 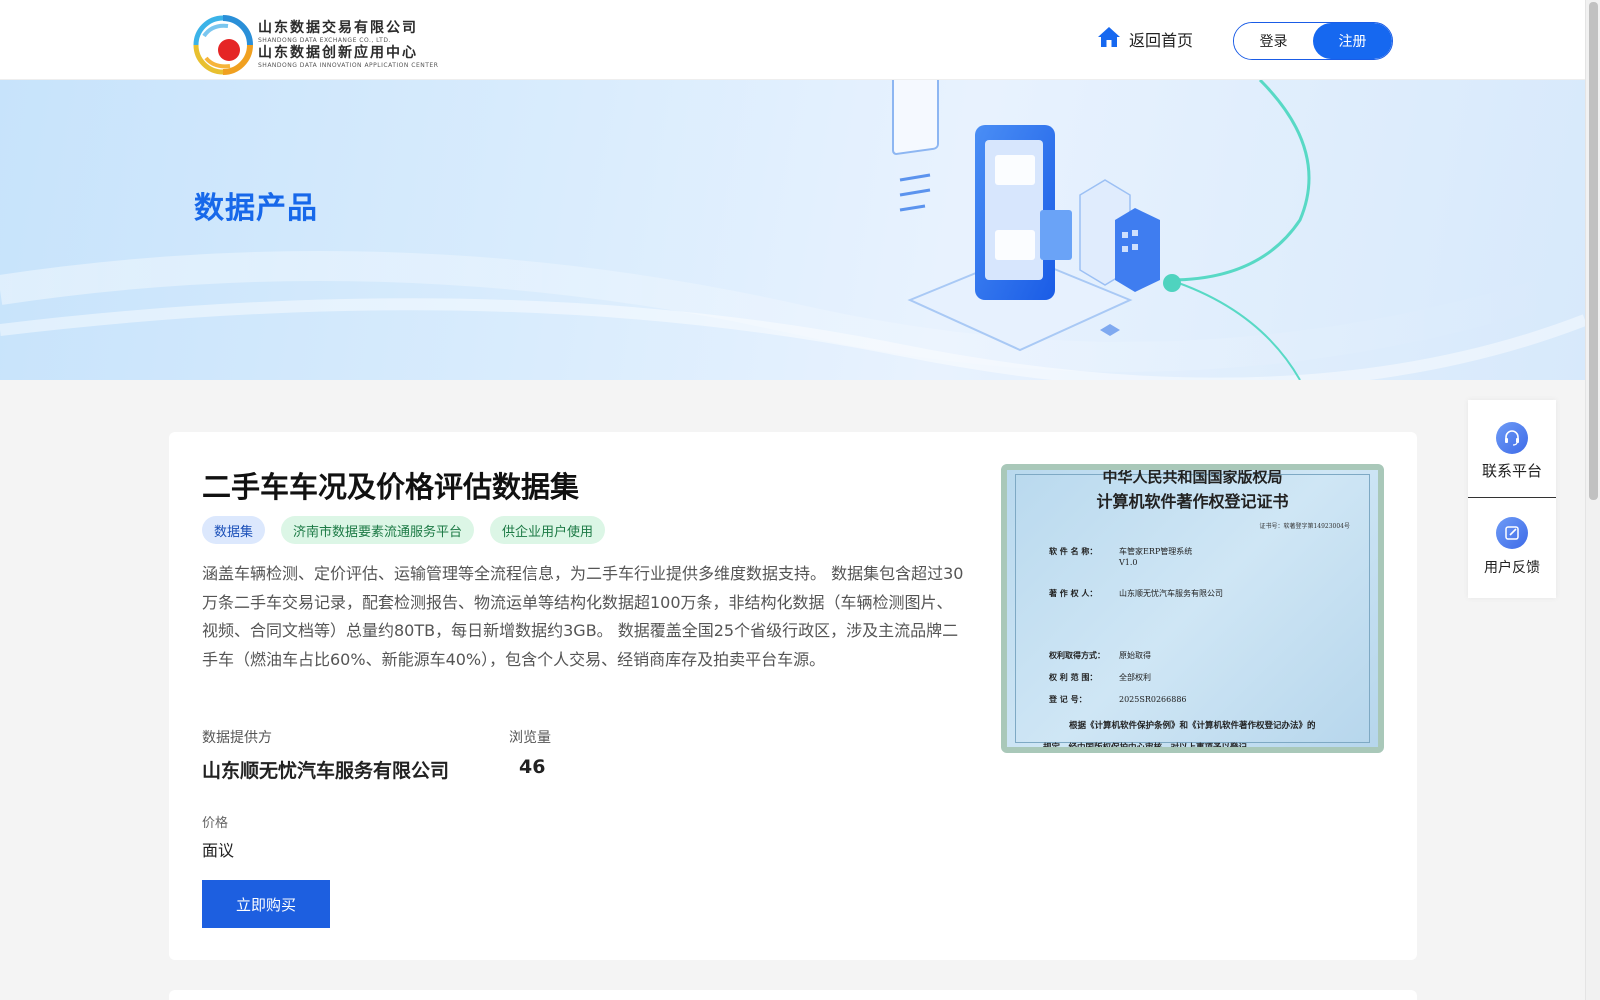 What do you see at coordinates (1149, 748) in the screenshot?
I see `certificate-footer-line2: 规定，经中国版权保护中心审核，对以上事项予以登记。` at bounding box center [1149, 748].